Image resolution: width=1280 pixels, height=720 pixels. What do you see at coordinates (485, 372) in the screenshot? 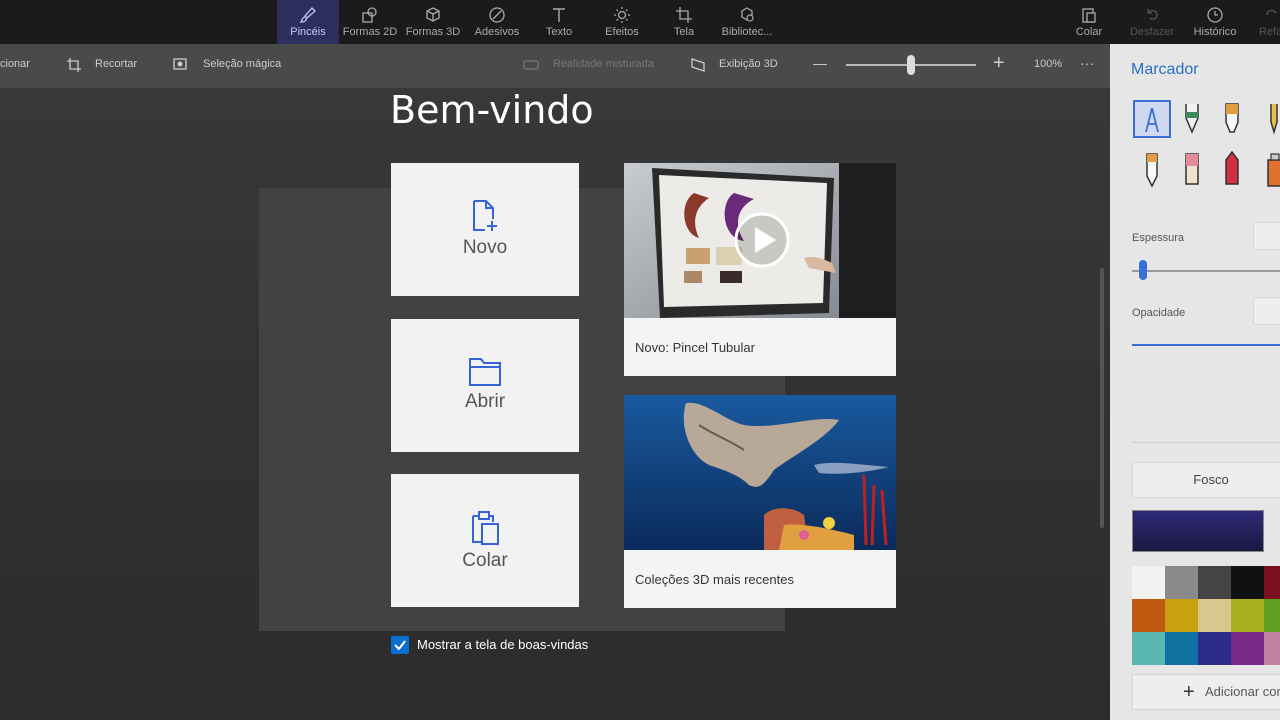
I see `folder-icon` at bounding box center [485, 372].